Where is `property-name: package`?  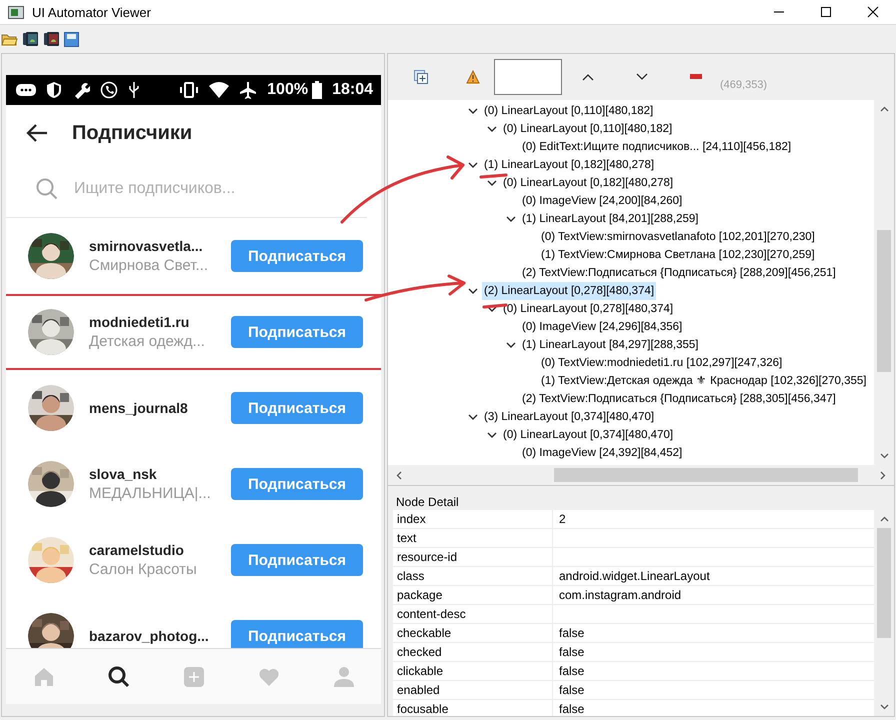 property-name: package is located at coordinates (473, 595).